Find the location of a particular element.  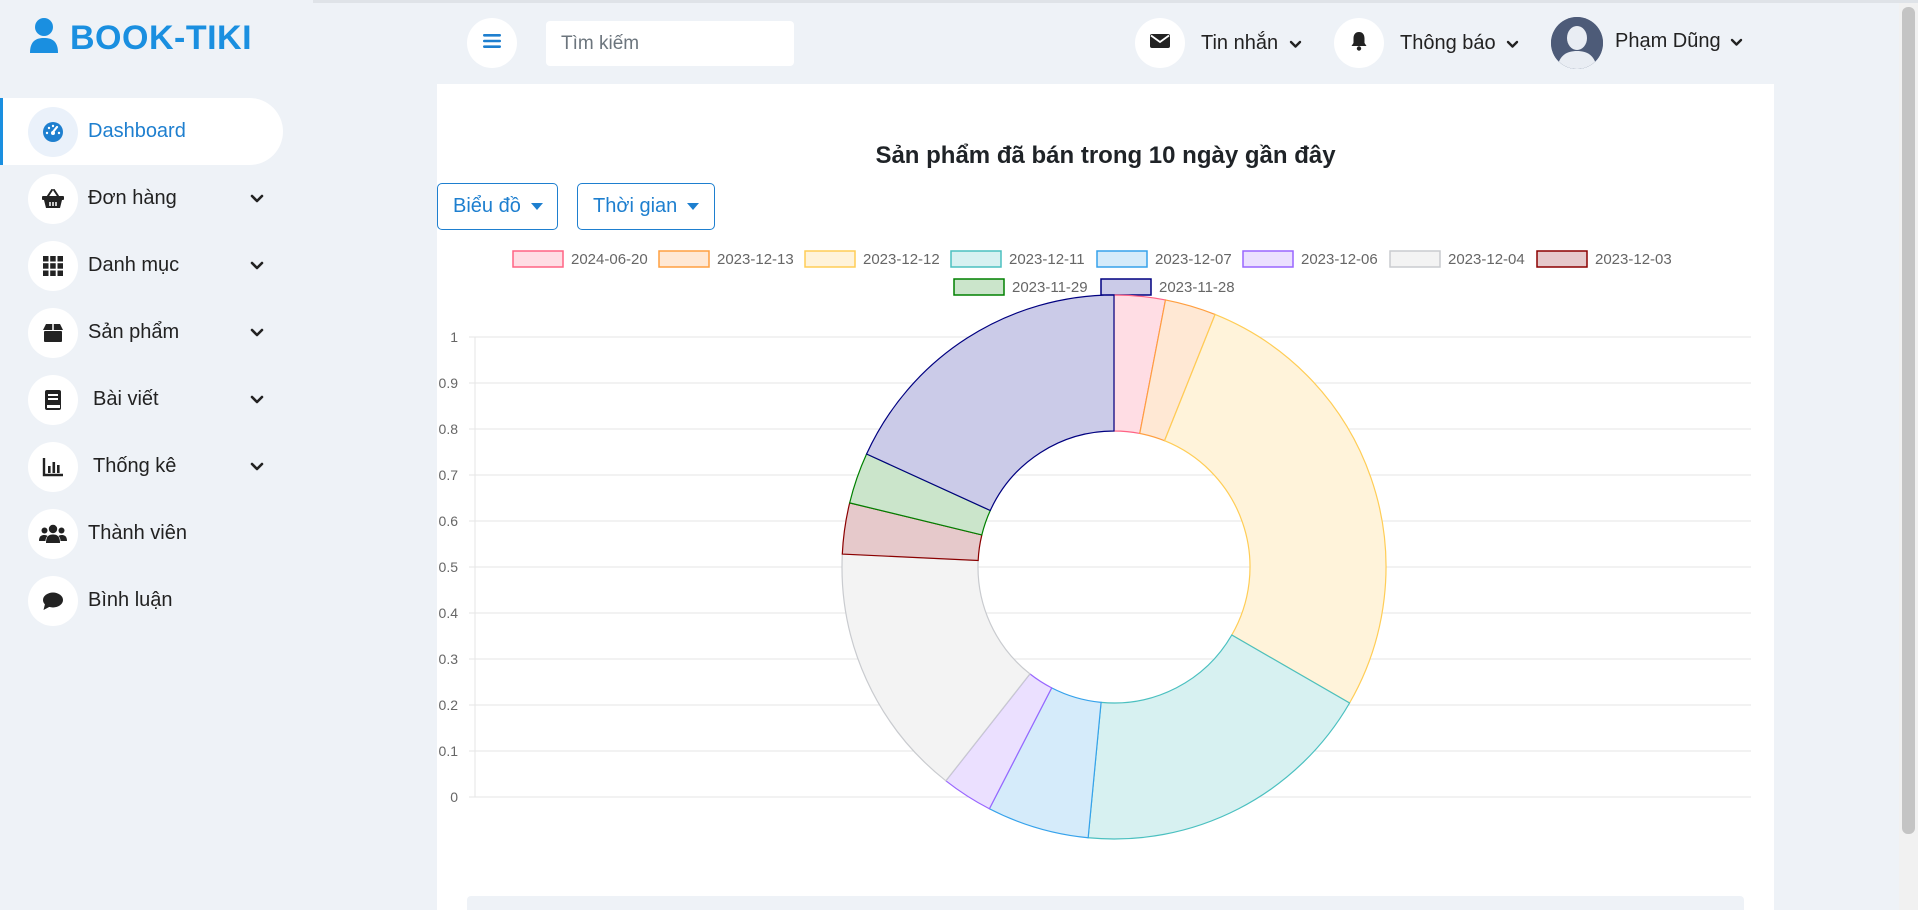

brand-logo: BOOK-TIKI is located at coordinates (140, 38).